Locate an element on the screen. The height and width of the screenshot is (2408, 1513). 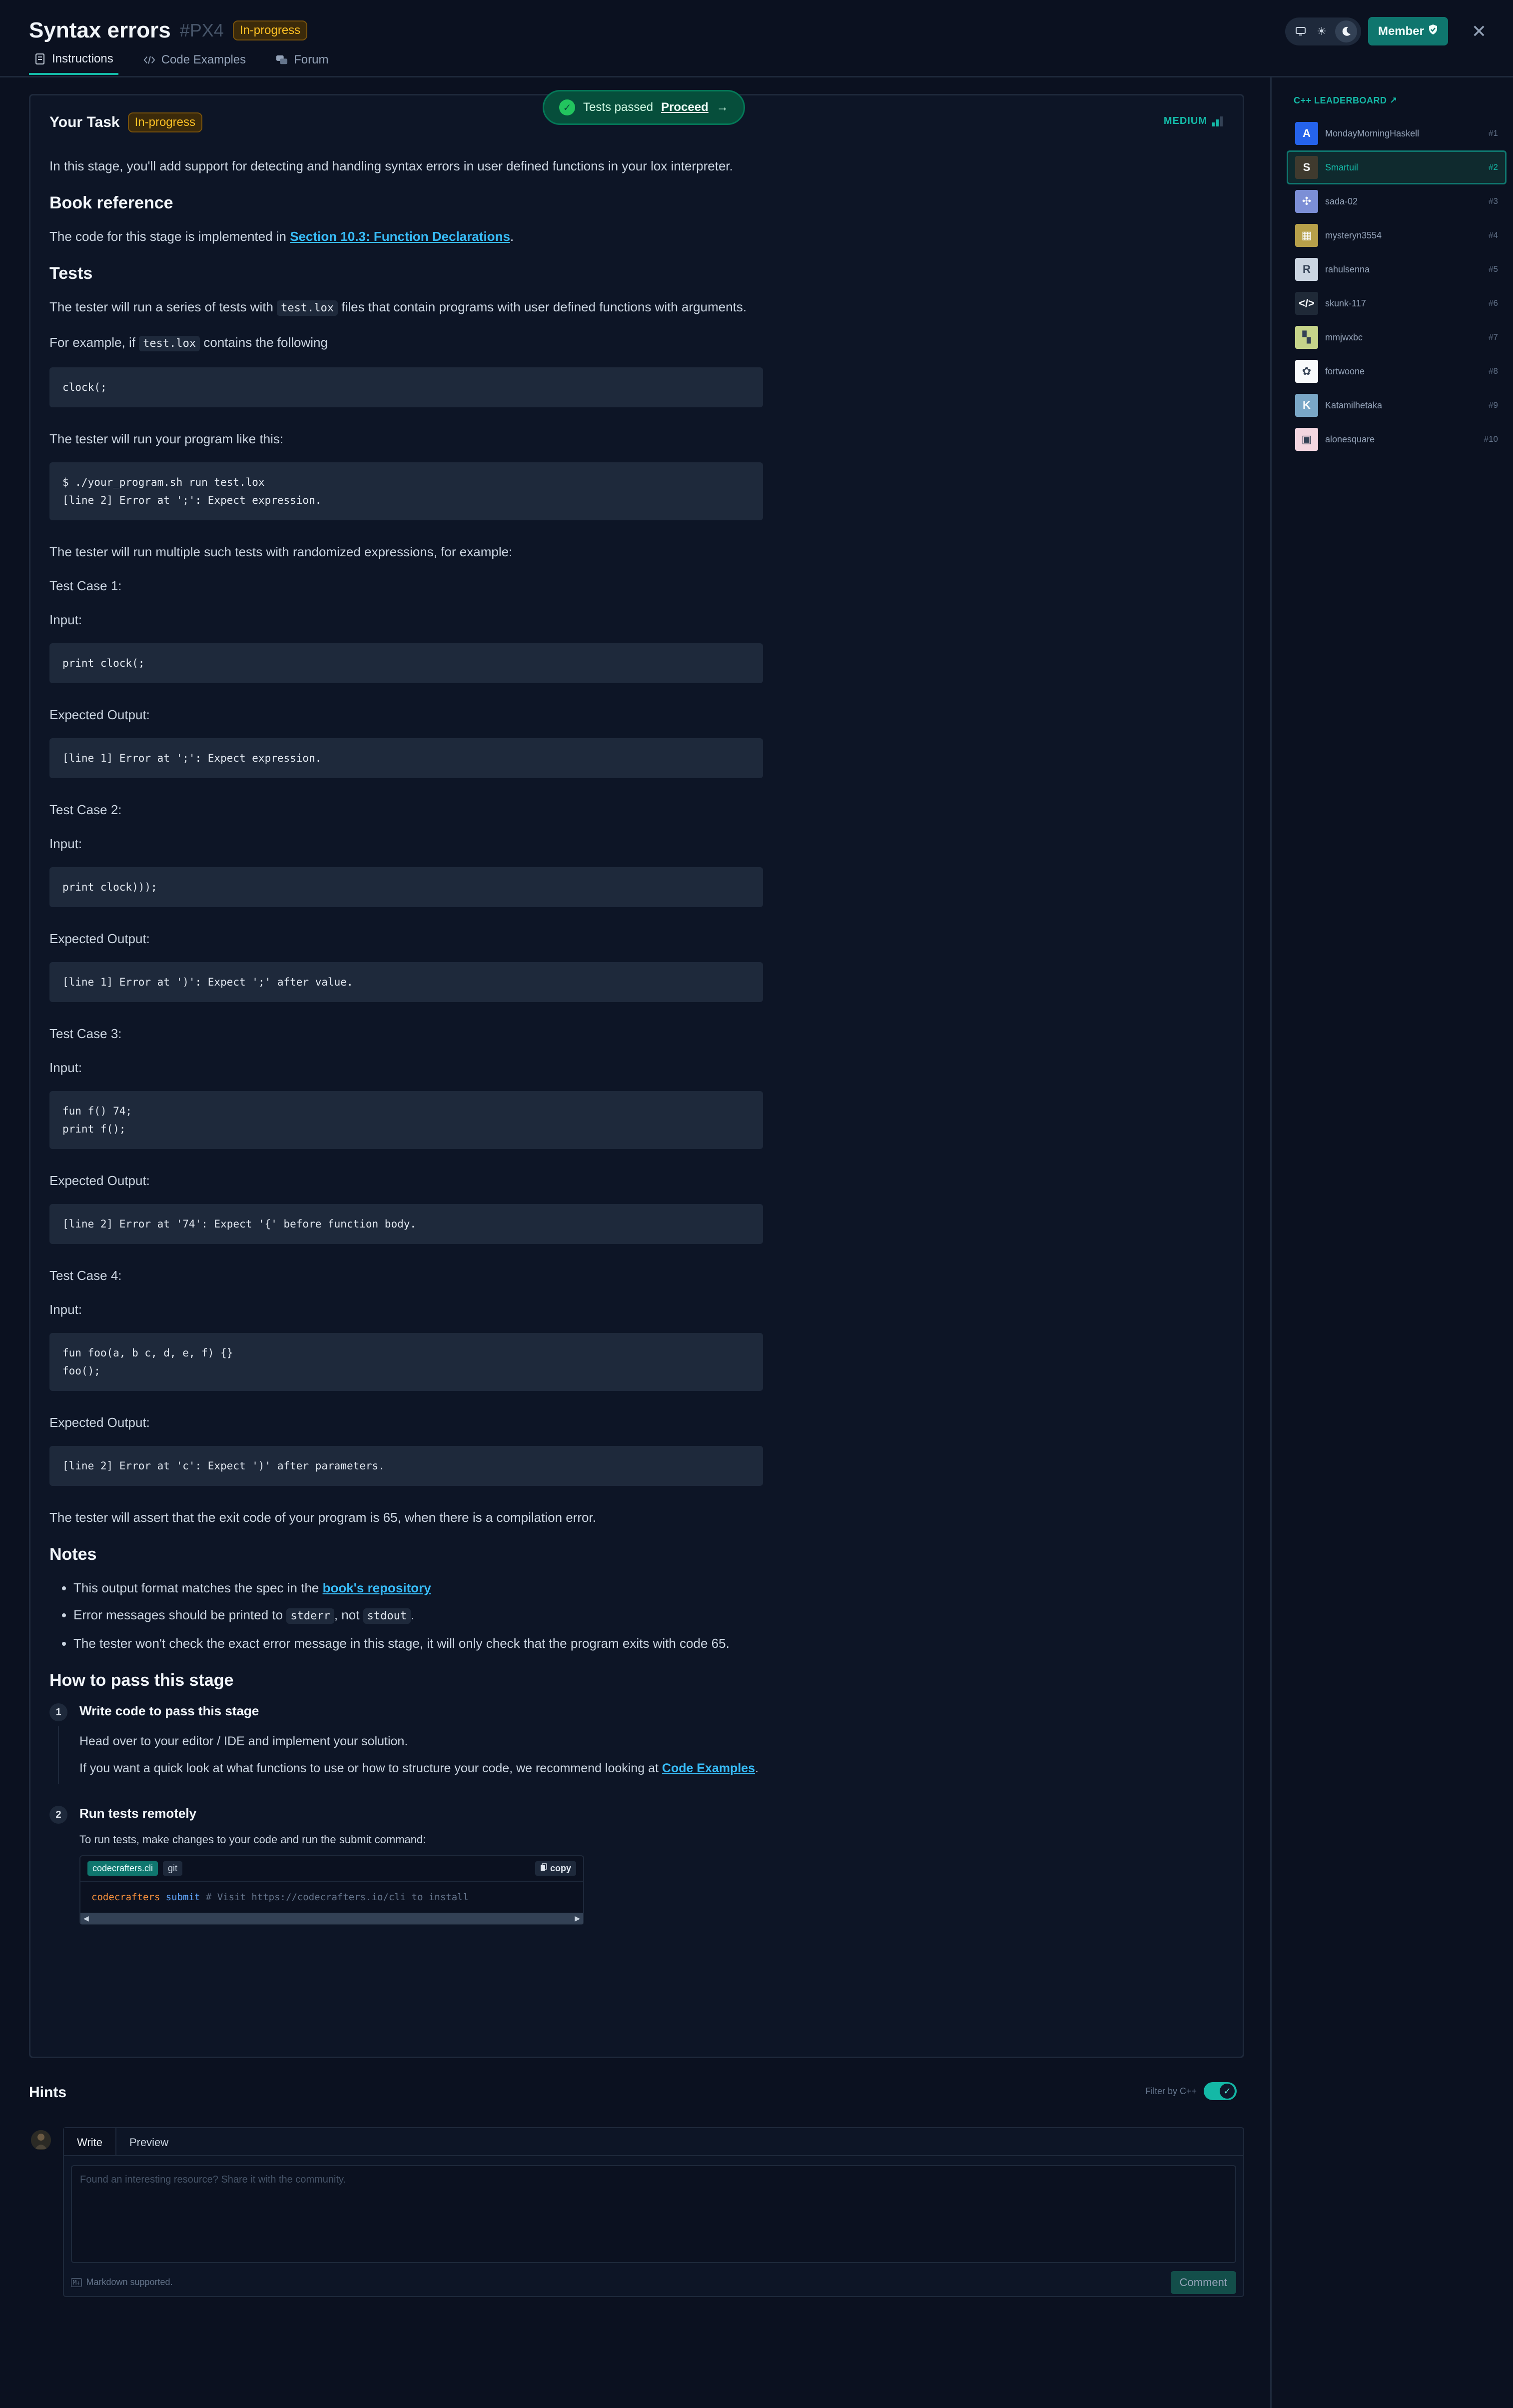
tab-forum: Forum is located at coordinates (302, 63).